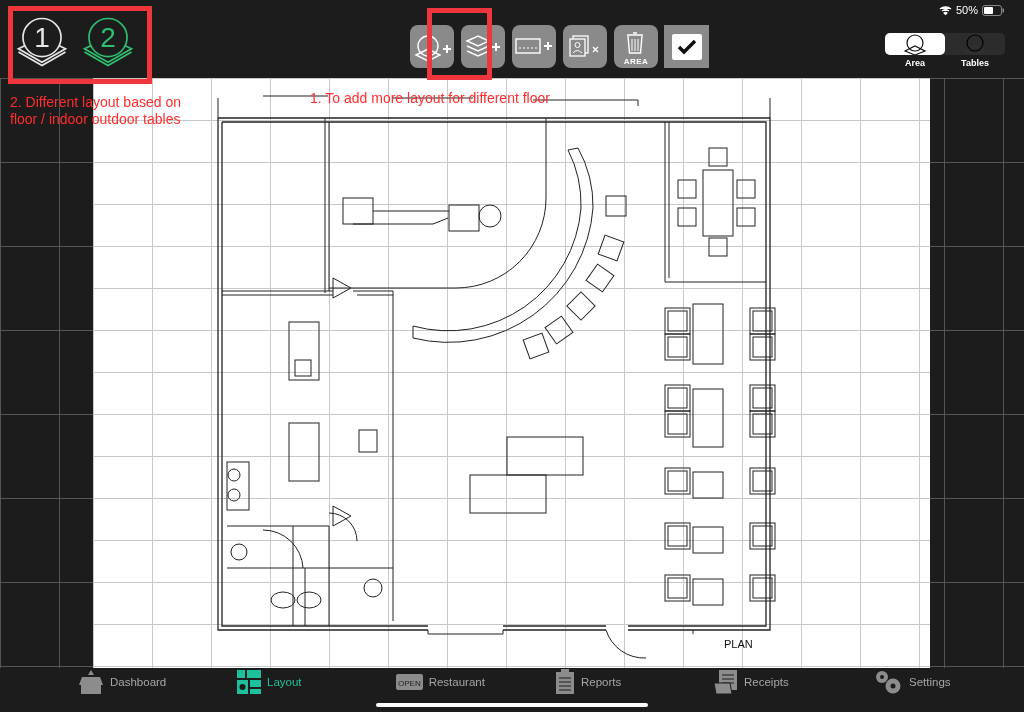 This screenshot has width=1024, height=712. I want to click on nav-tab: Reports, so click(634, 682).